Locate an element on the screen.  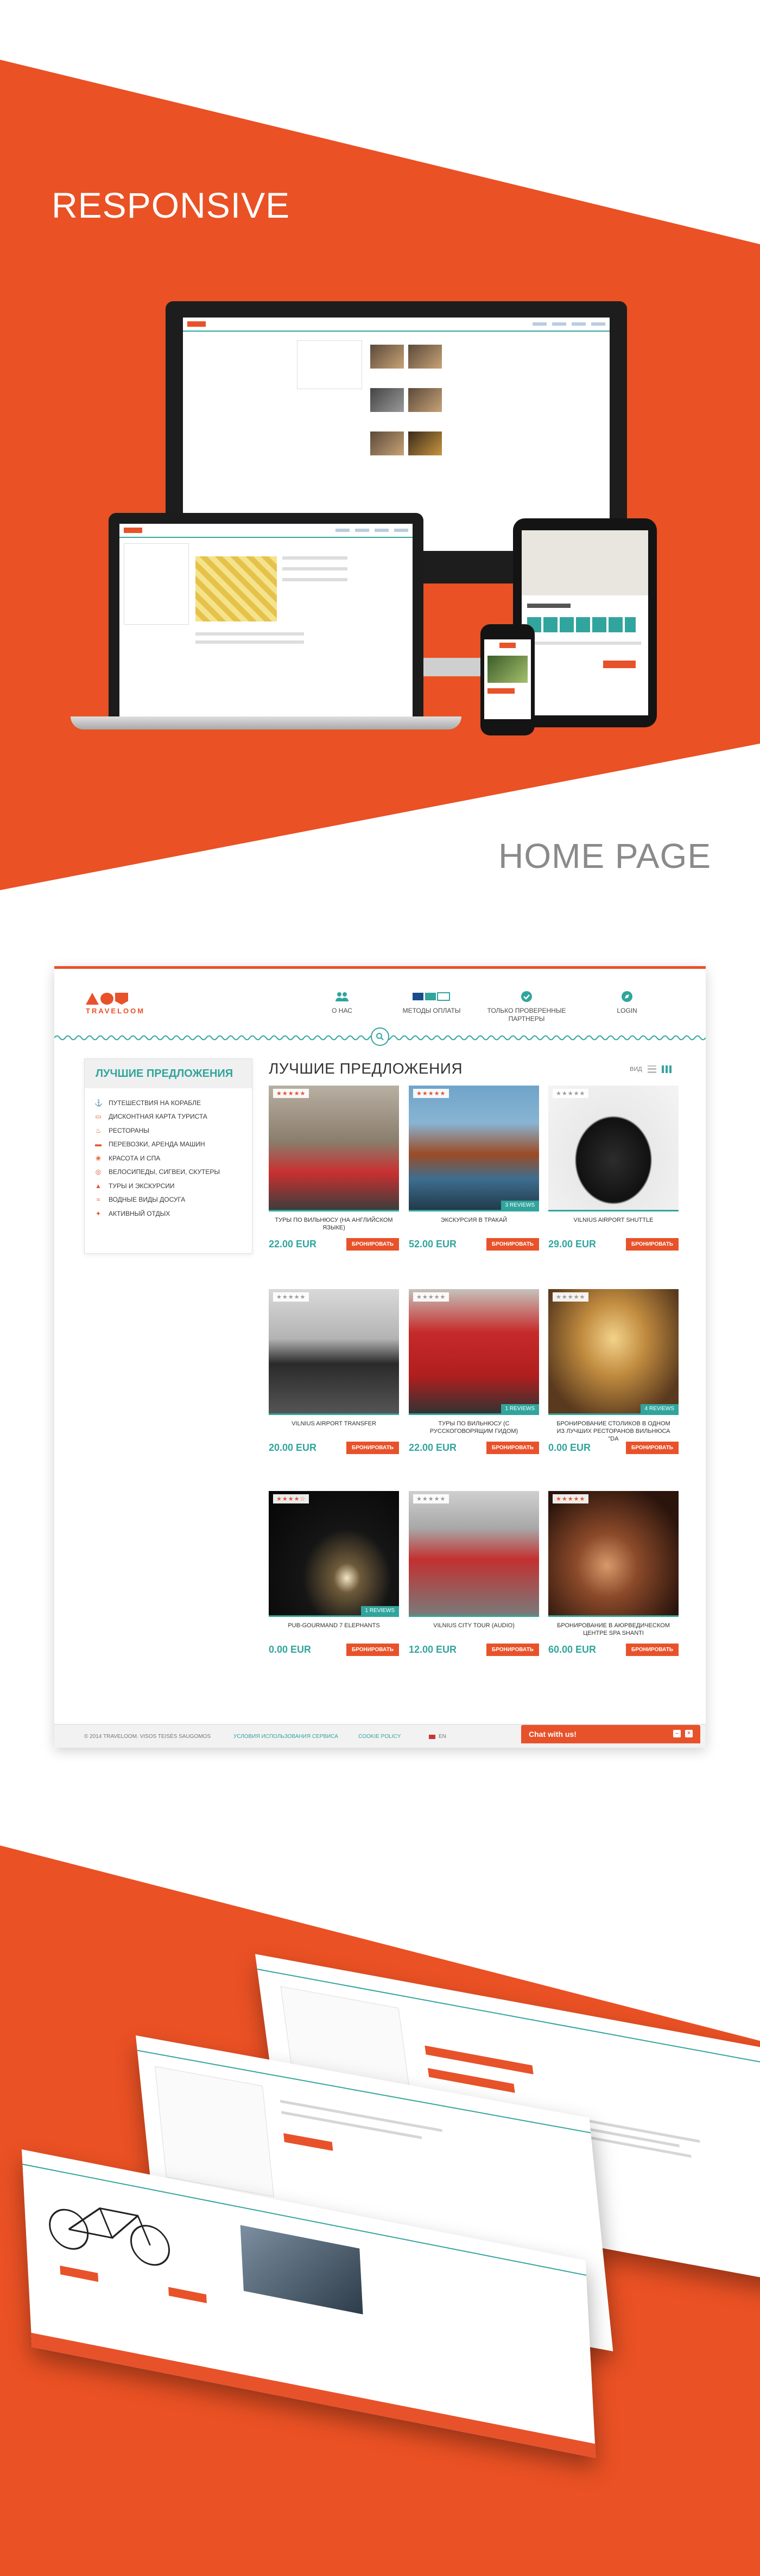
restaurant-icon: ♨ is located at coordinates (98, 1130).